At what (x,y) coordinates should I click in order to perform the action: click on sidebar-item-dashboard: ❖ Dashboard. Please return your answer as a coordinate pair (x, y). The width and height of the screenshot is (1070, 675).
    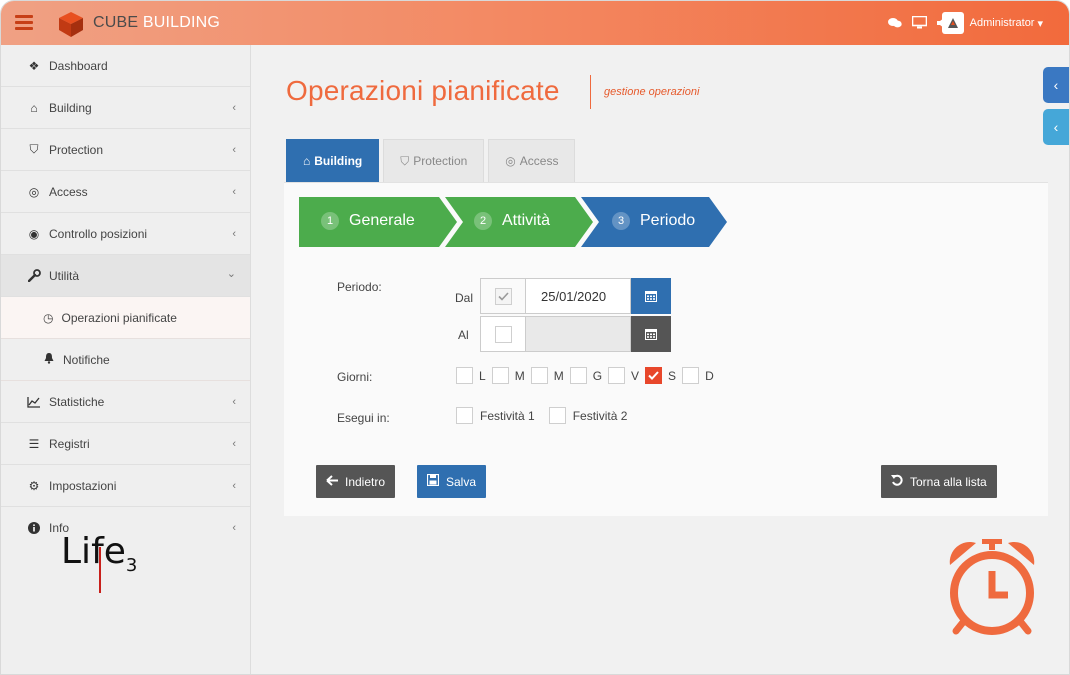
    Looking at the image, I should click on (125, 66).